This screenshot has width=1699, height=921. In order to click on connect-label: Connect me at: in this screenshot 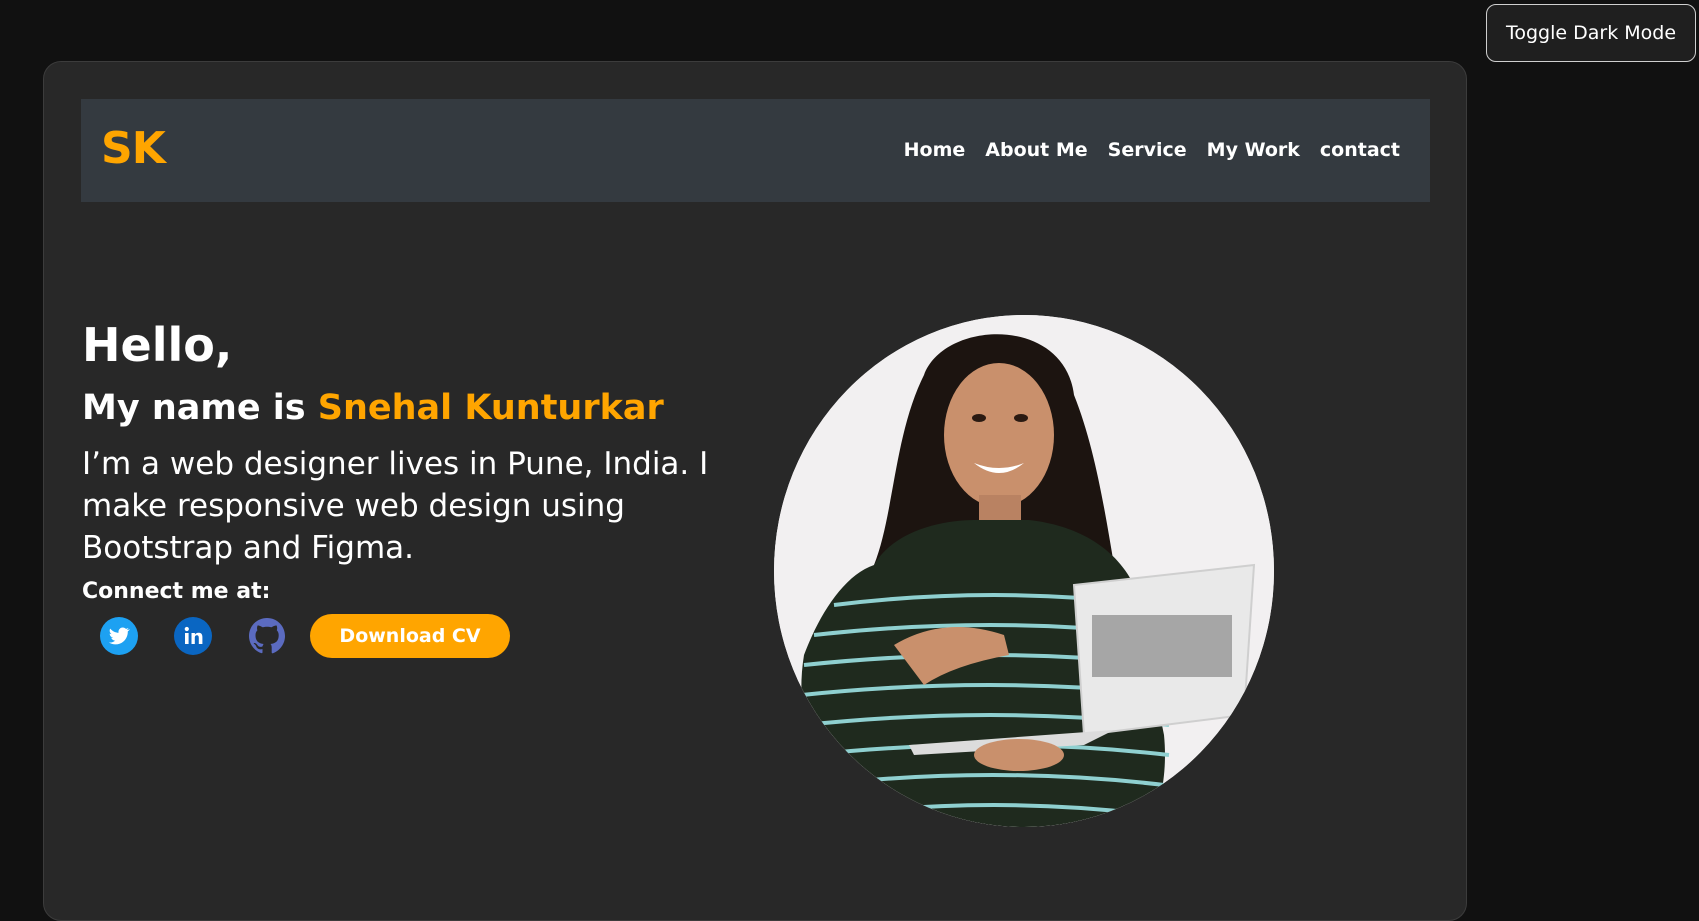, I will do `click(176, 591)`.